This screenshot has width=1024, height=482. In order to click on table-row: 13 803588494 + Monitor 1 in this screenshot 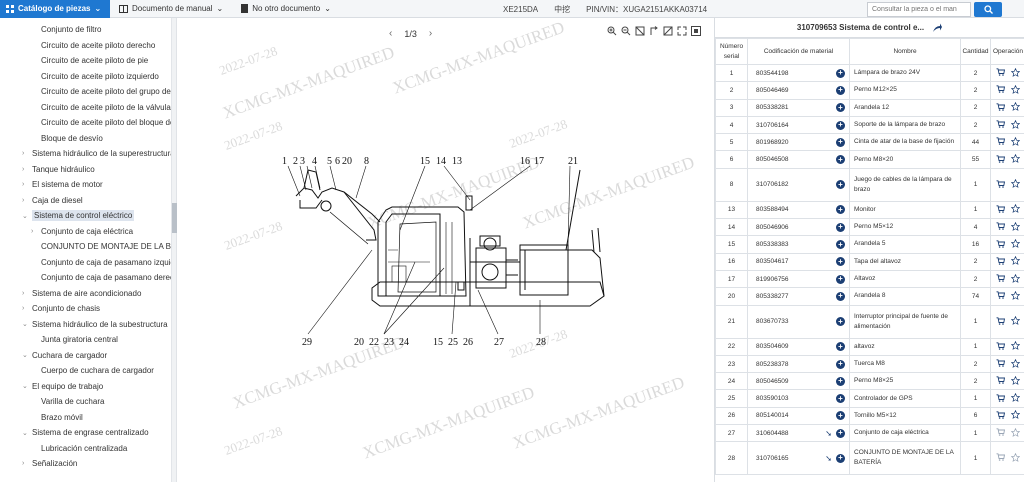, I will do `click(869, 210)`.